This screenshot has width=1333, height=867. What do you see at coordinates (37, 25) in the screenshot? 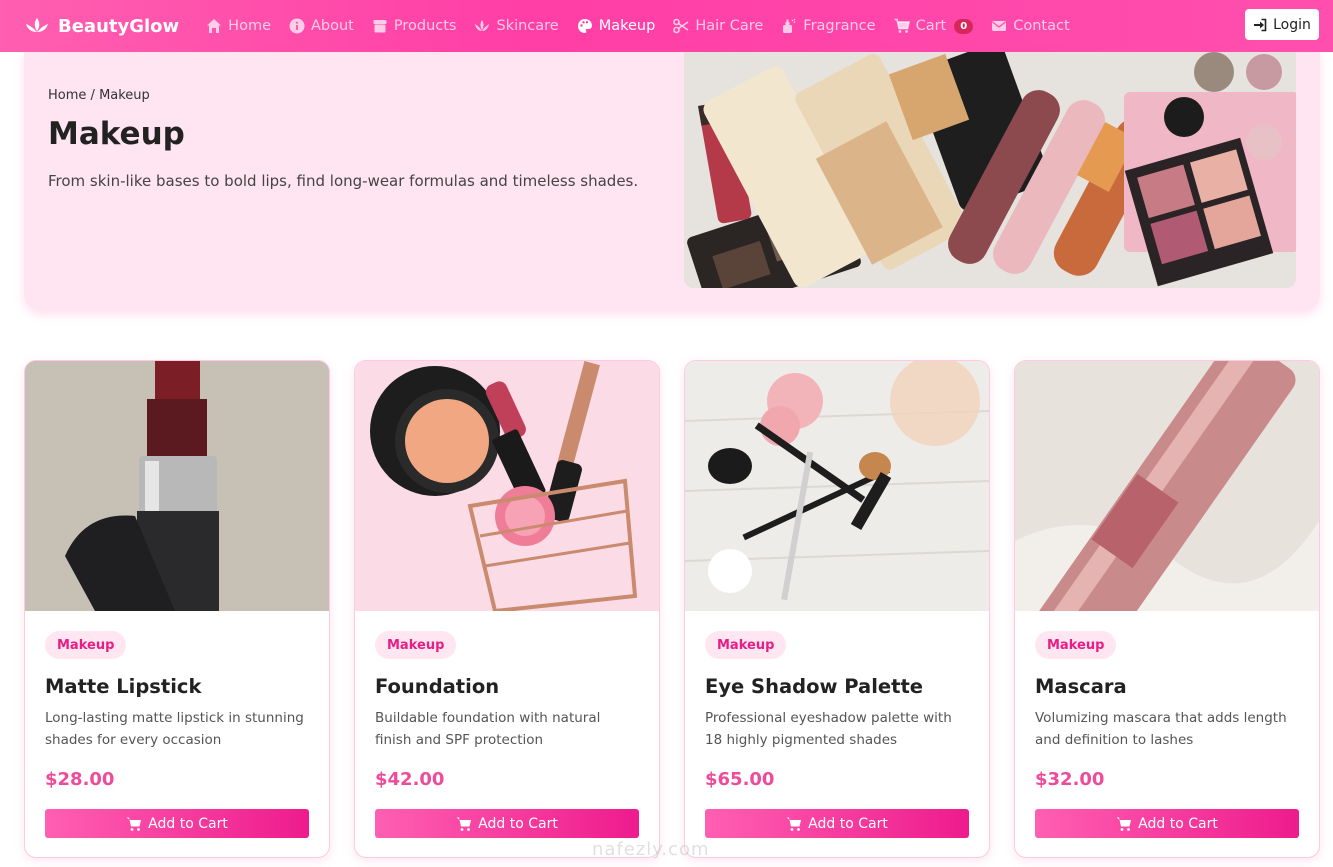
I see `lotus-icon` at bounding box center [37, 25].